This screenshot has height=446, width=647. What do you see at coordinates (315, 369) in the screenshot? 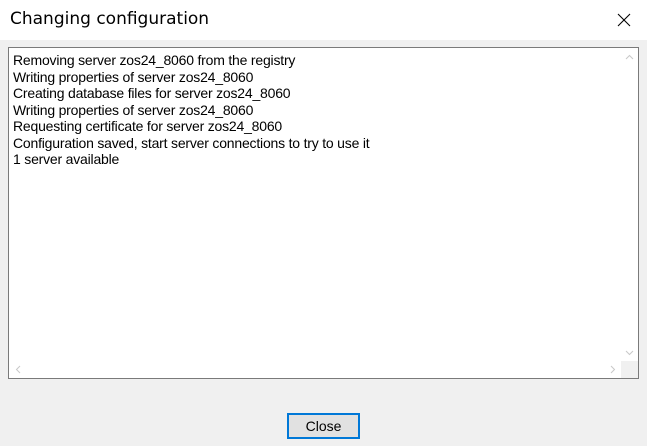
I see `horizontal-scrollbar` at bounding box center [315, 369].